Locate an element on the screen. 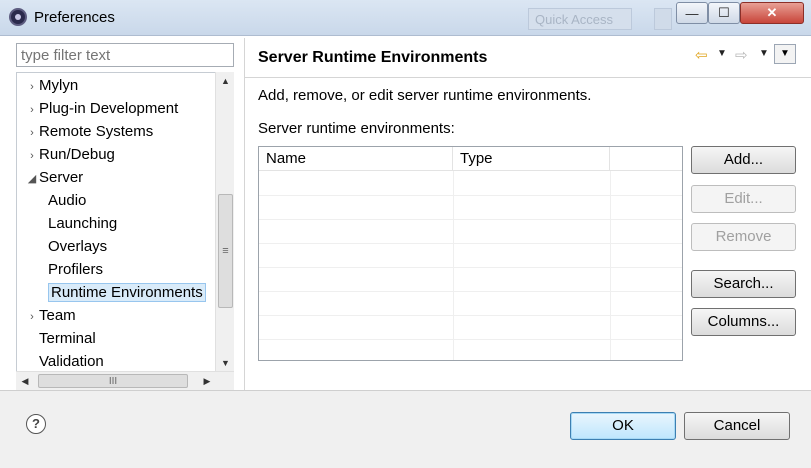  eclipse-app-icon is located at coordinates (18, 17).